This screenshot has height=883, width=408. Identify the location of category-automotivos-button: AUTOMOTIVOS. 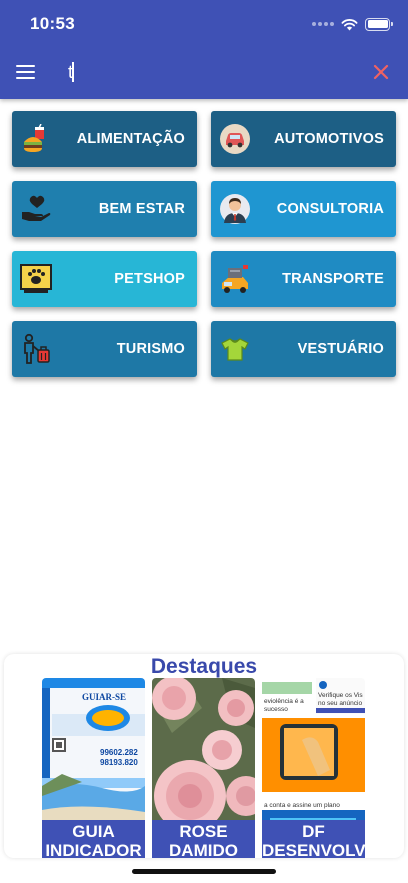
(303, 139).